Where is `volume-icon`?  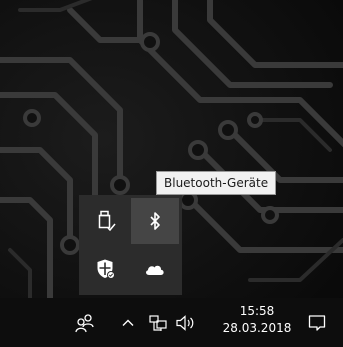 volume-icon is located at coordinates (185, 323).